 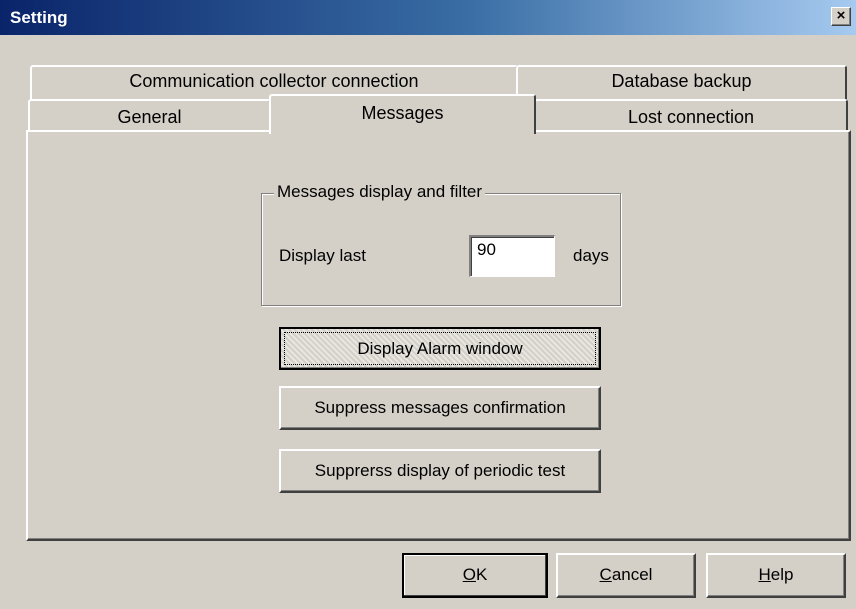 I want to click on window-title: Setting, so click(x=39, y=17).